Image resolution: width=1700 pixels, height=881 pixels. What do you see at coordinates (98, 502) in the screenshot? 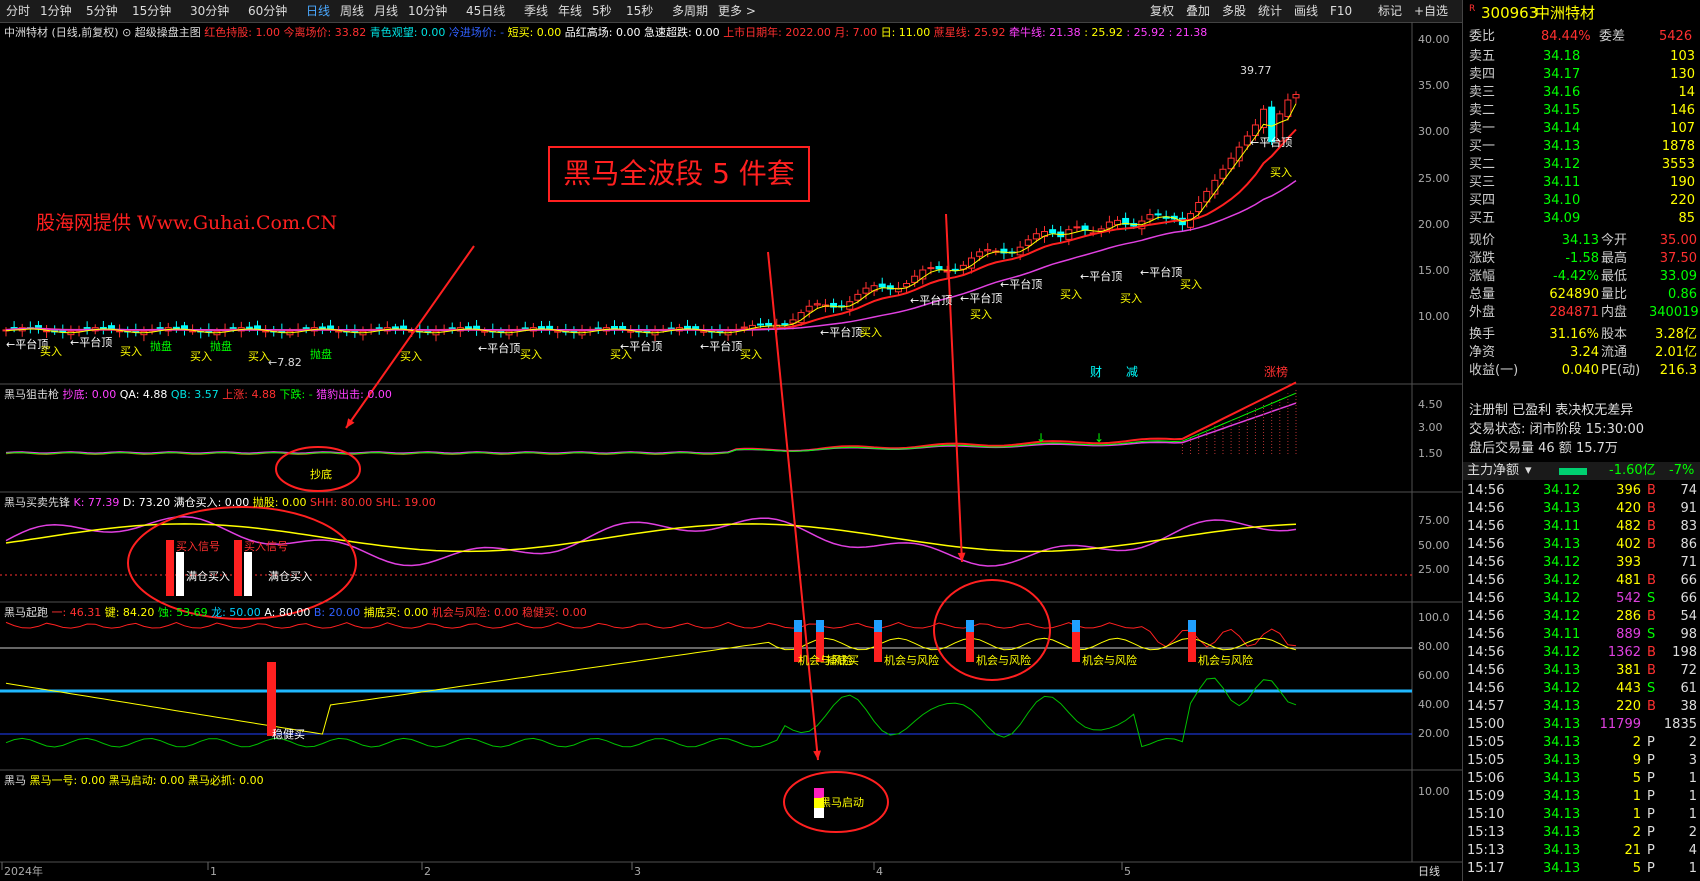
I see `indicator-param: K: 77.39` at bounding box center [98, 502].